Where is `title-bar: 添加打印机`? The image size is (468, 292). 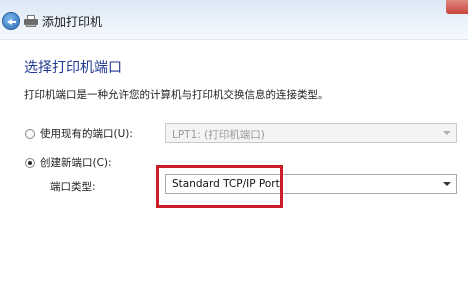
title-bar: 添加打印机 is located at coordinates (234, 20).